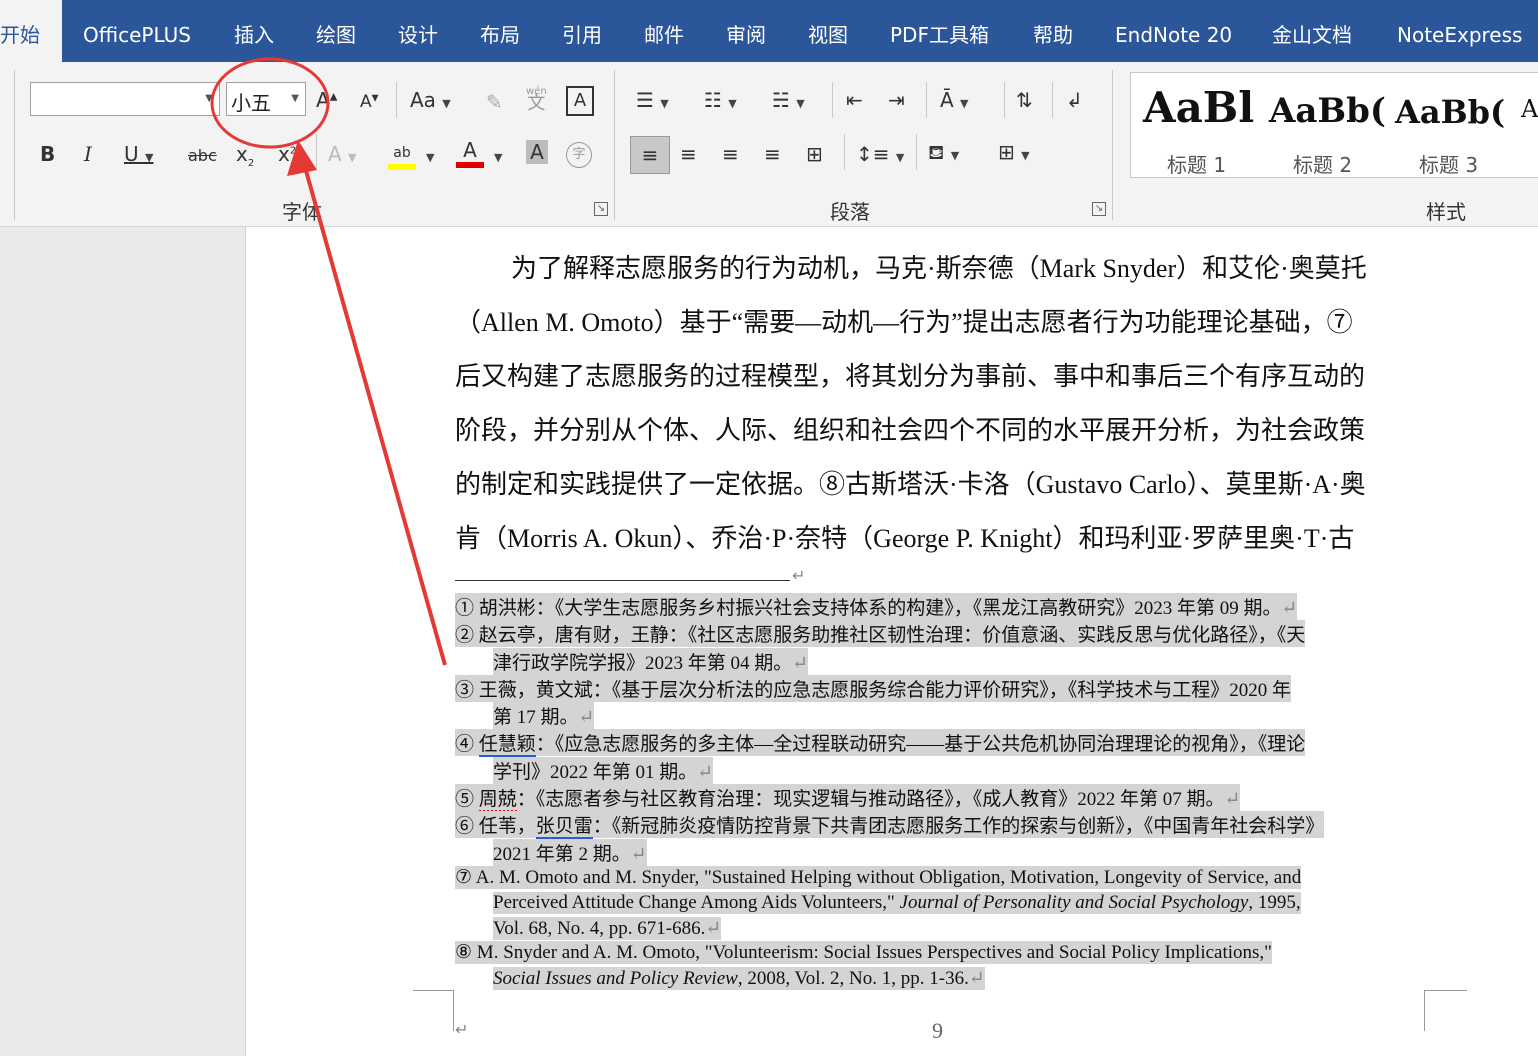  I want to click on annotation-arrow-line, so click(374, 412).